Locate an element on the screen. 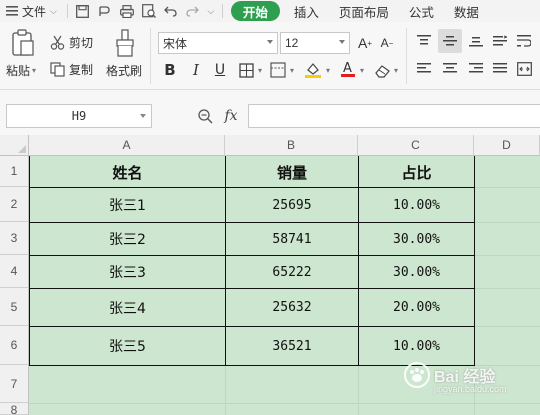 This screenshot has width=540, height=415. increase-font-size-icon: A + is located at coordinates (365, 43).